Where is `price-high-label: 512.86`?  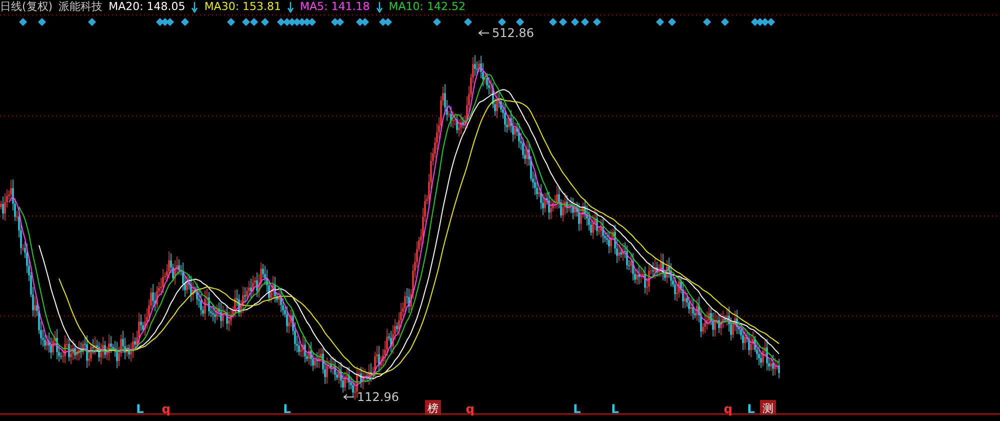
price-high-label: 512.86 is located at coordinates (513, 33).